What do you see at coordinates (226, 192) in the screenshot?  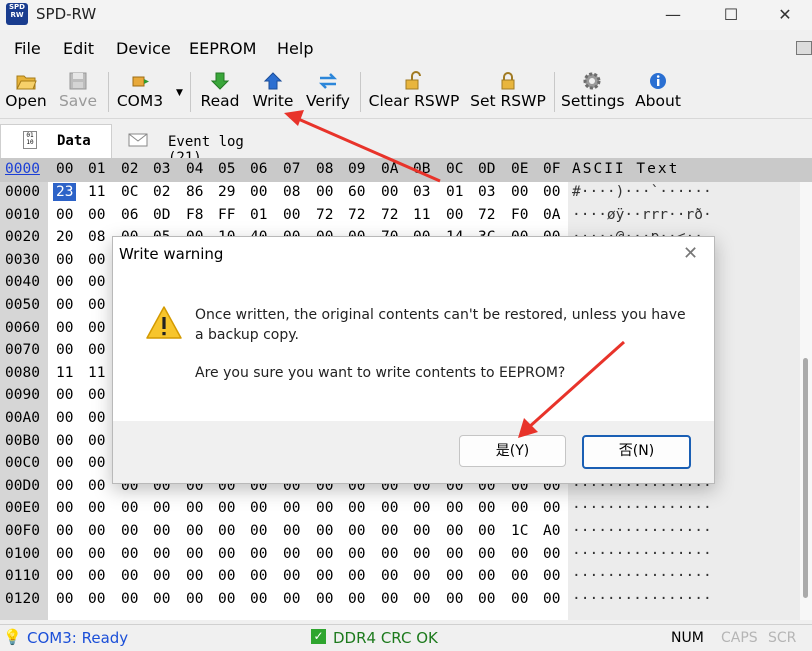 I see `hex-byte-cell: 29` at bounding box center [226, 192].